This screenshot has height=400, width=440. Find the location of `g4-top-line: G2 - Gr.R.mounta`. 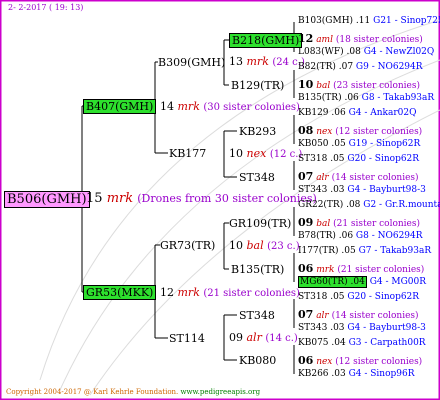

g4-top-line: G2 - Gr.R.mounta is located at coordinates (401, 205).